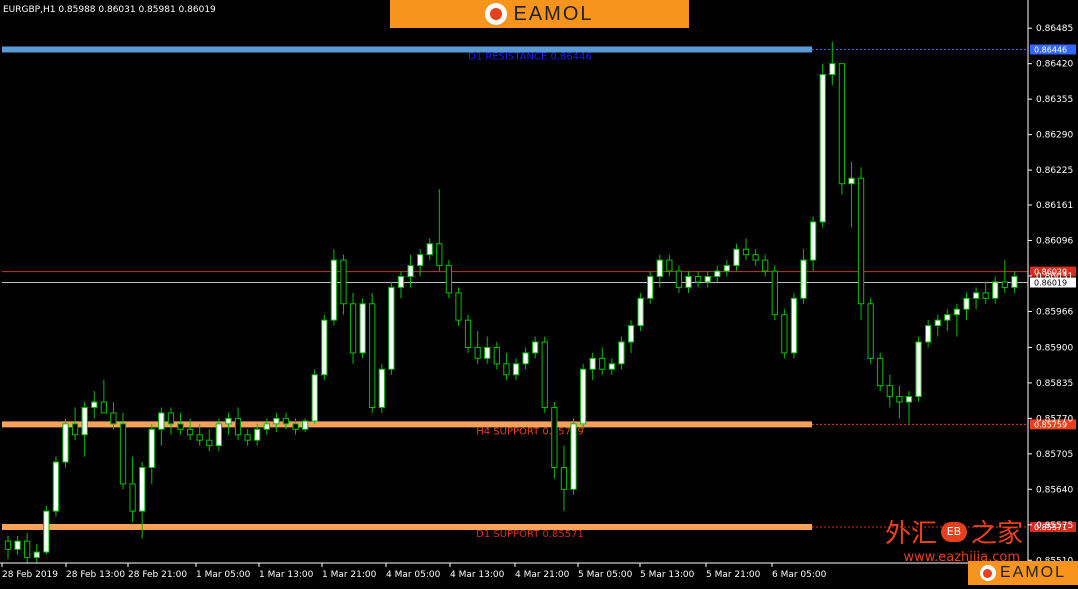  Describe the element at coordinates (1054, 455) in the screenshot. I see `y-tick-label: 0.85705` at that location.